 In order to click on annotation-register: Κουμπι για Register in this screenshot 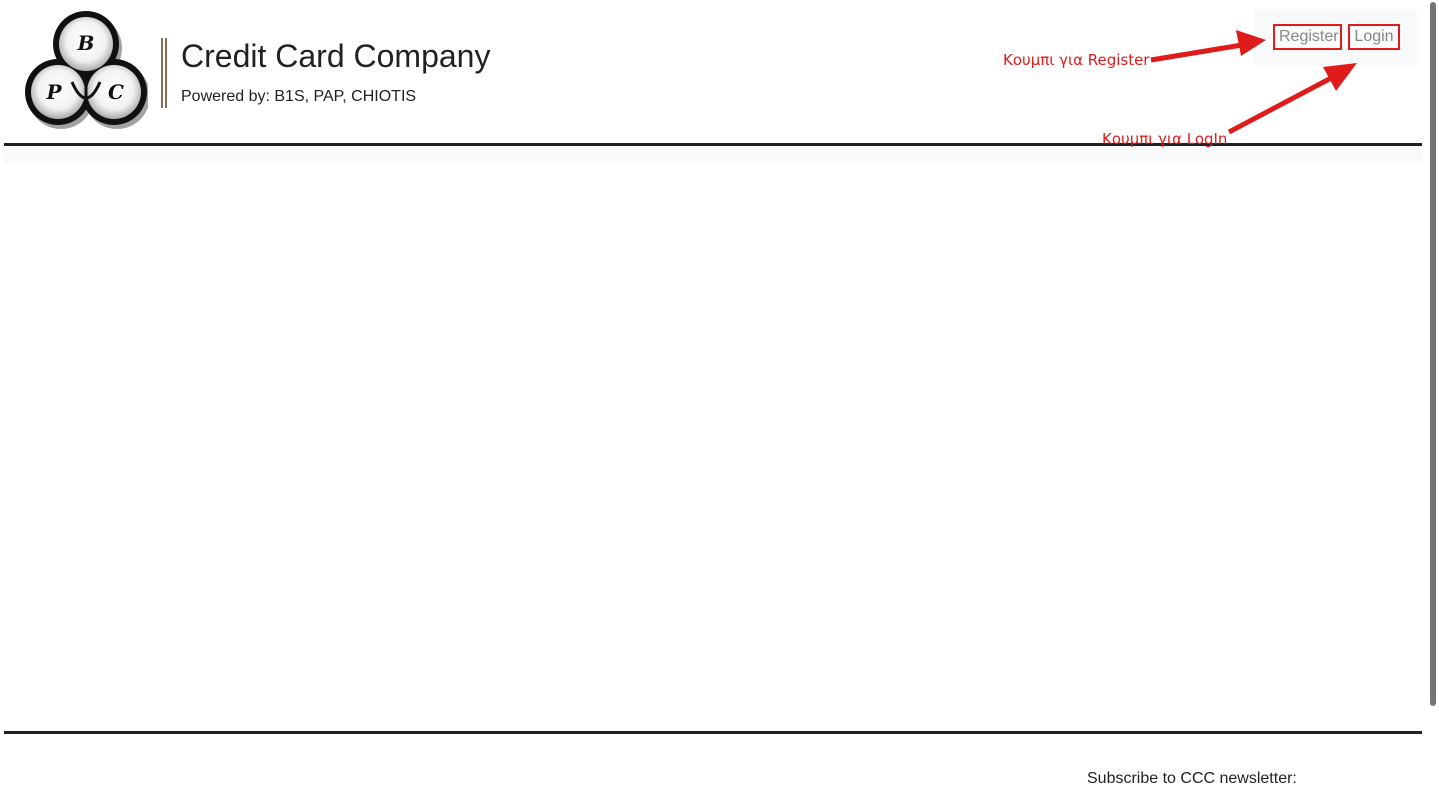, I will do `click(1076, 60)`.